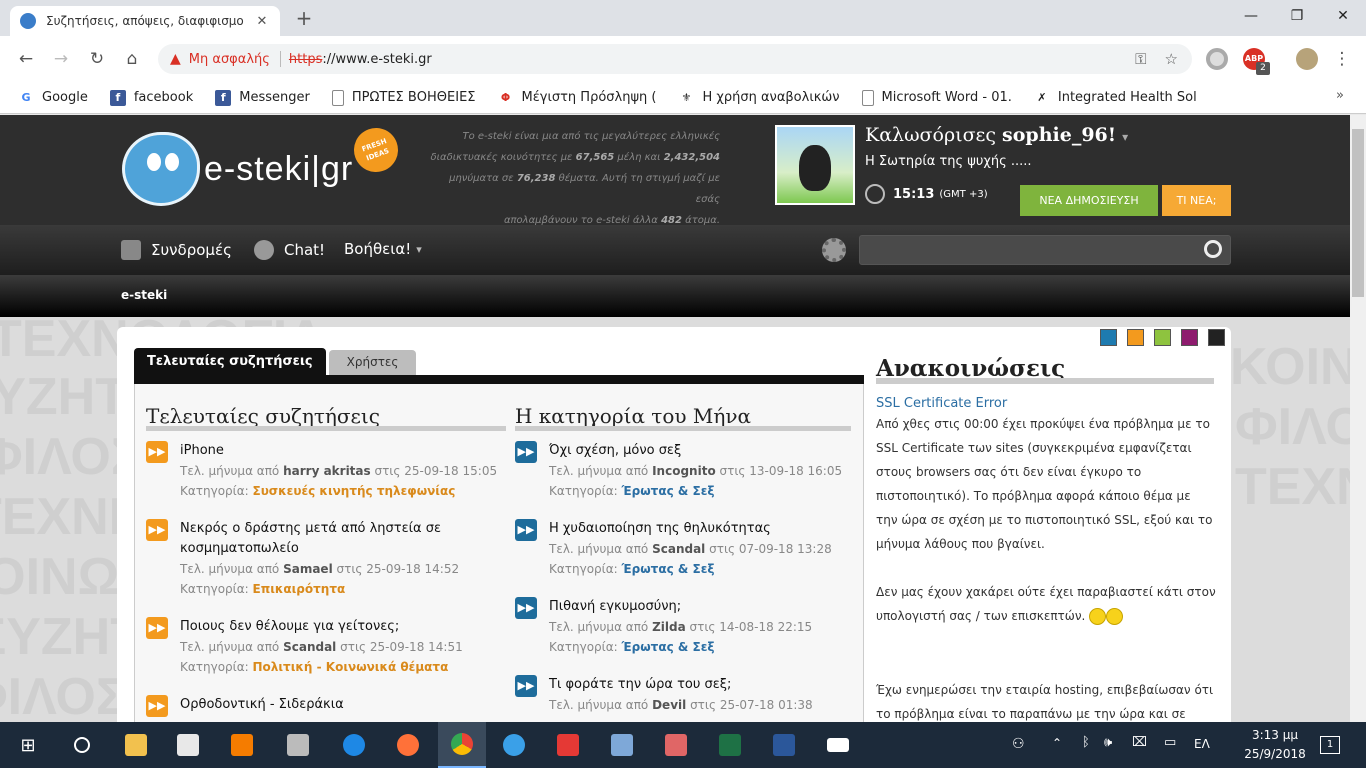  Describe the element at coordinates (61, 59) in the screenshot. I see `forward-button: →` at that location.